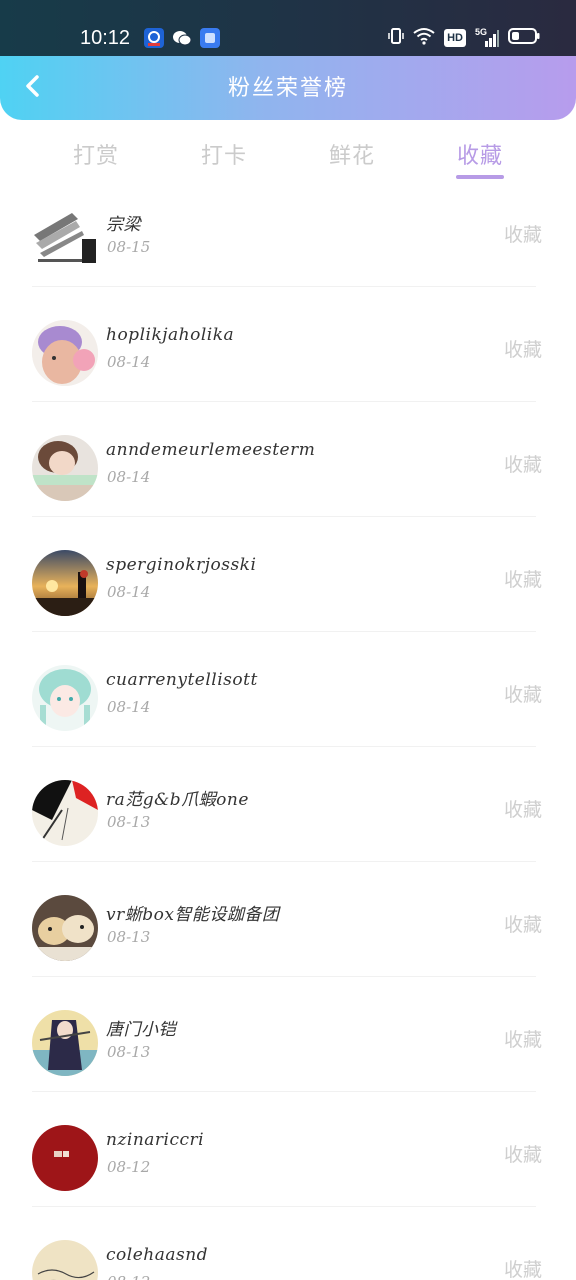 Image resolution: width=576 pixels, height=1280 pixels. I want to click on fan-name: ra范g&b爪蝦one, so click(177, 800).